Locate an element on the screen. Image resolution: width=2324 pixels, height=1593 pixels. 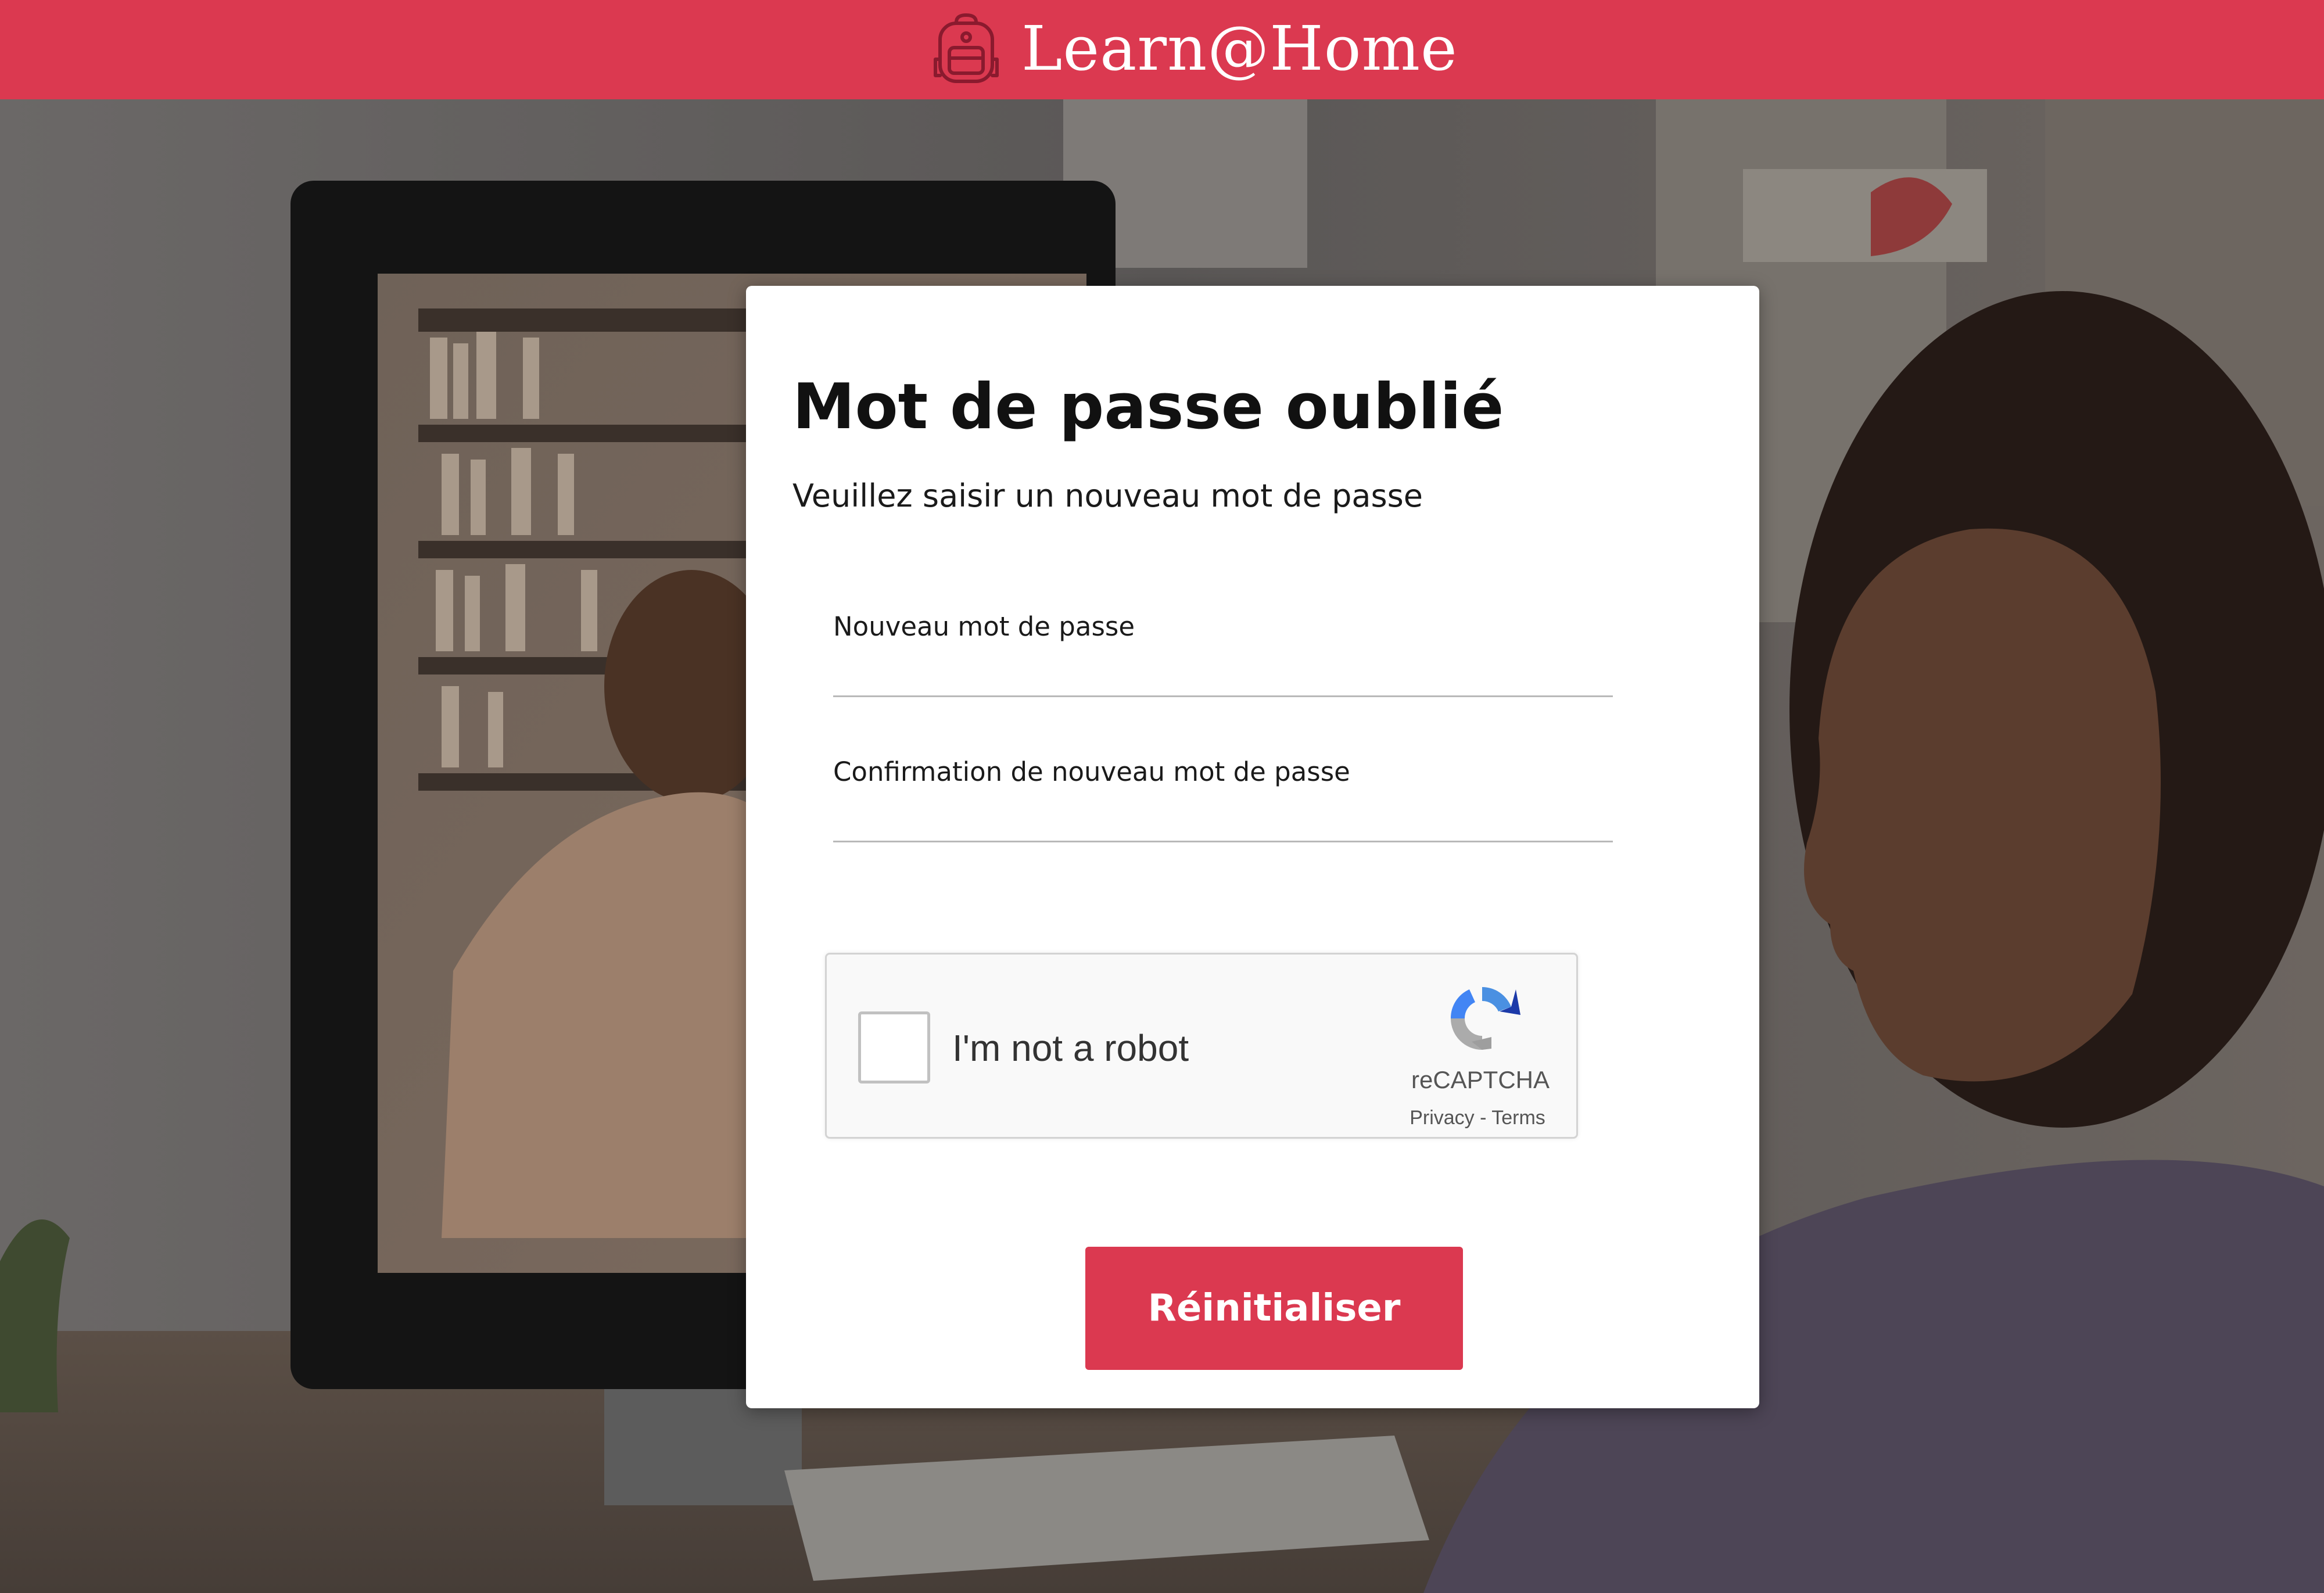
new-password-field: Nouveau mot de passe is located at coordinates (1223, 654).